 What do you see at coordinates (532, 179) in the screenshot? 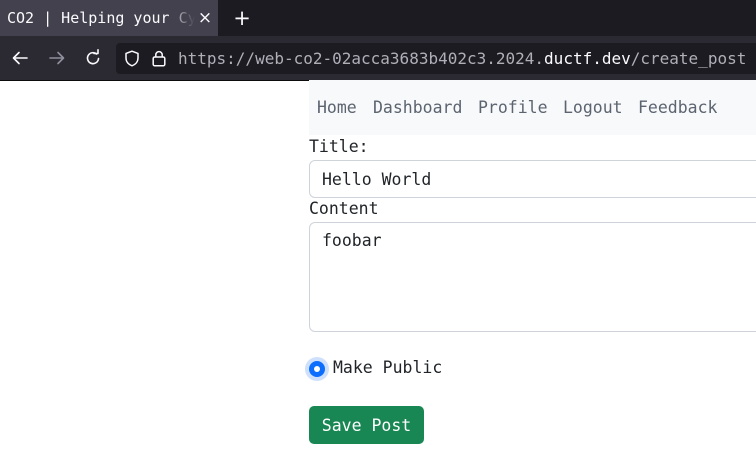
I see `title-input` at bounding box center [532, 179].